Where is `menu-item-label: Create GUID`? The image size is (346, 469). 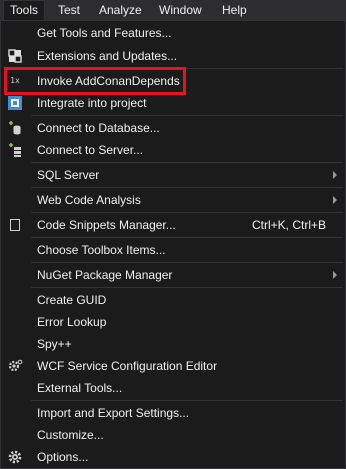 menu-item-label: Create GUID is located at coordinates (72, 300).